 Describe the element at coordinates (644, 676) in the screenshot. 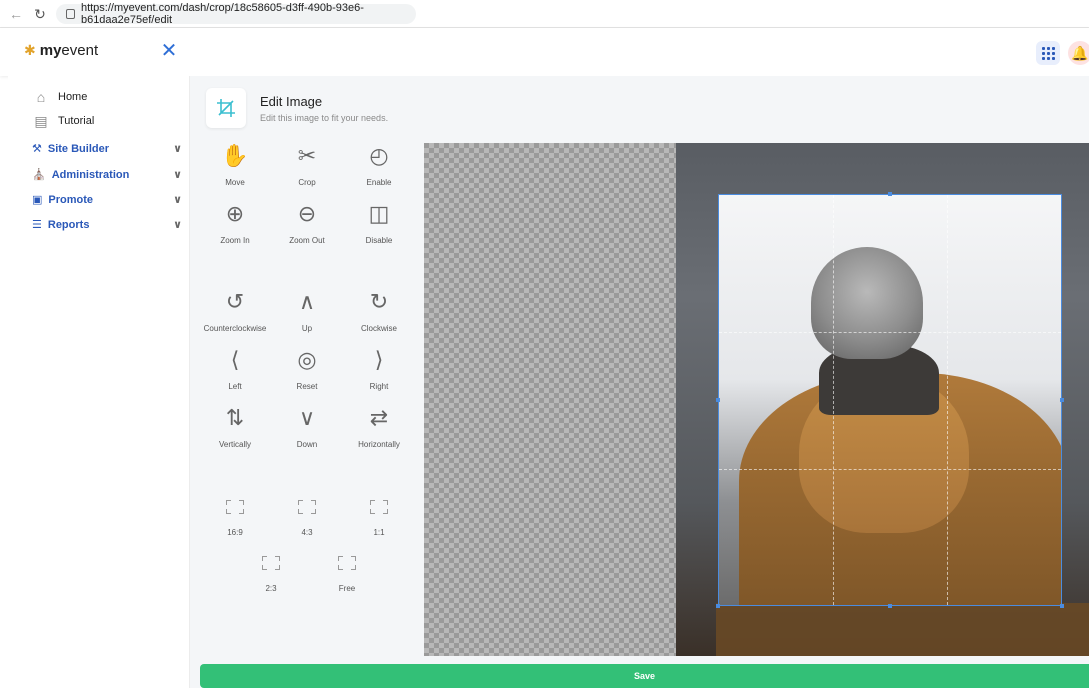

I see `save-button: Save` at that location.